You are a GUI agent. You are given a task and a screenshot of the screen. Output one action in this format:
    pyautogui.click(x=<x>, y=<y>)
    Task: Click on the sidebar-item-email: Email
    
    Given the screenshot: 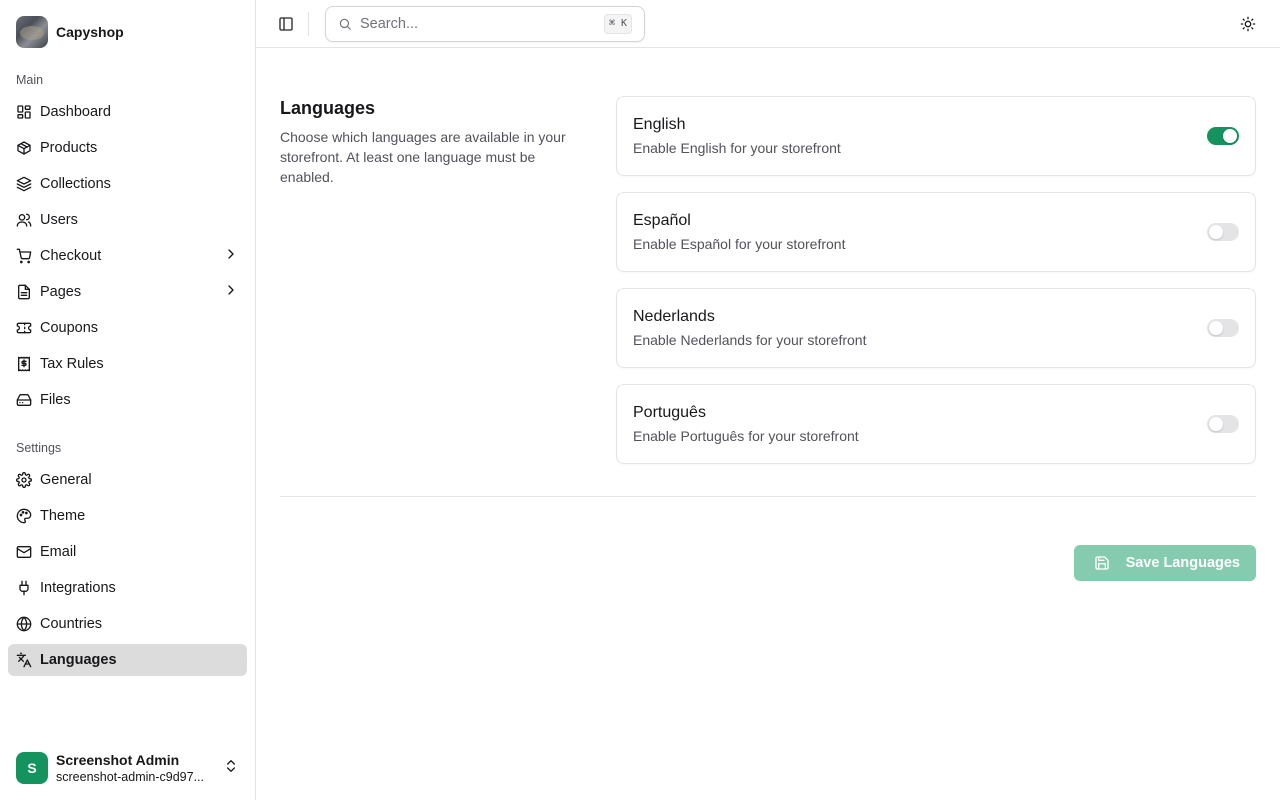 What is the action you would take?
    pyautogui.click(x=127, y=552)
    